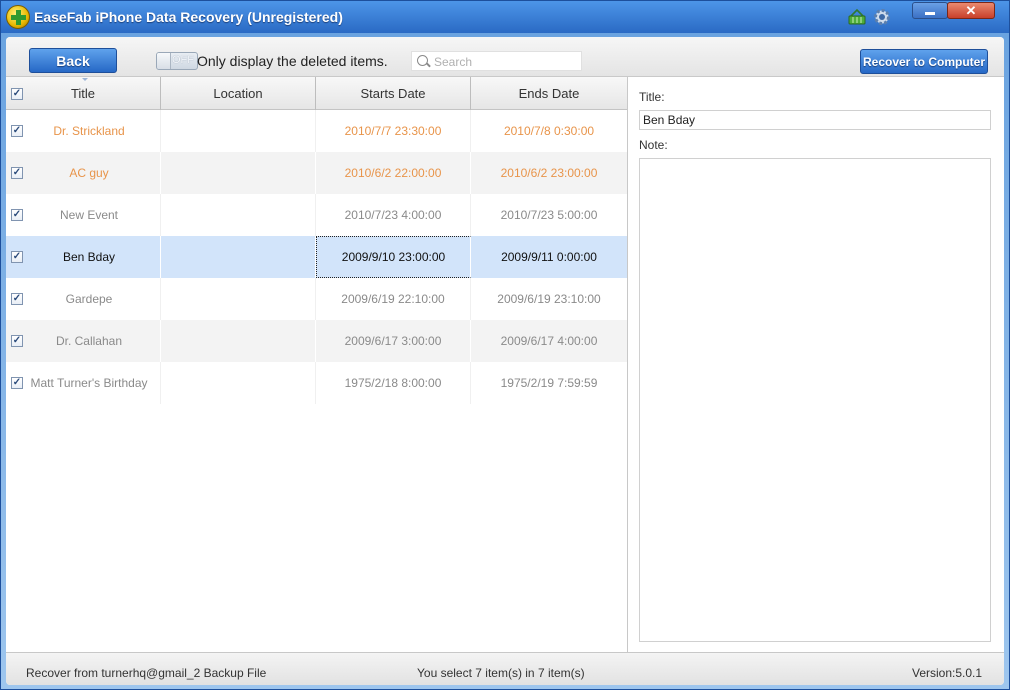 This screenshot has width=1010, height=690. Describe the element at coordinates (506, 61) in the screenshot. I see `search-input` at that location.